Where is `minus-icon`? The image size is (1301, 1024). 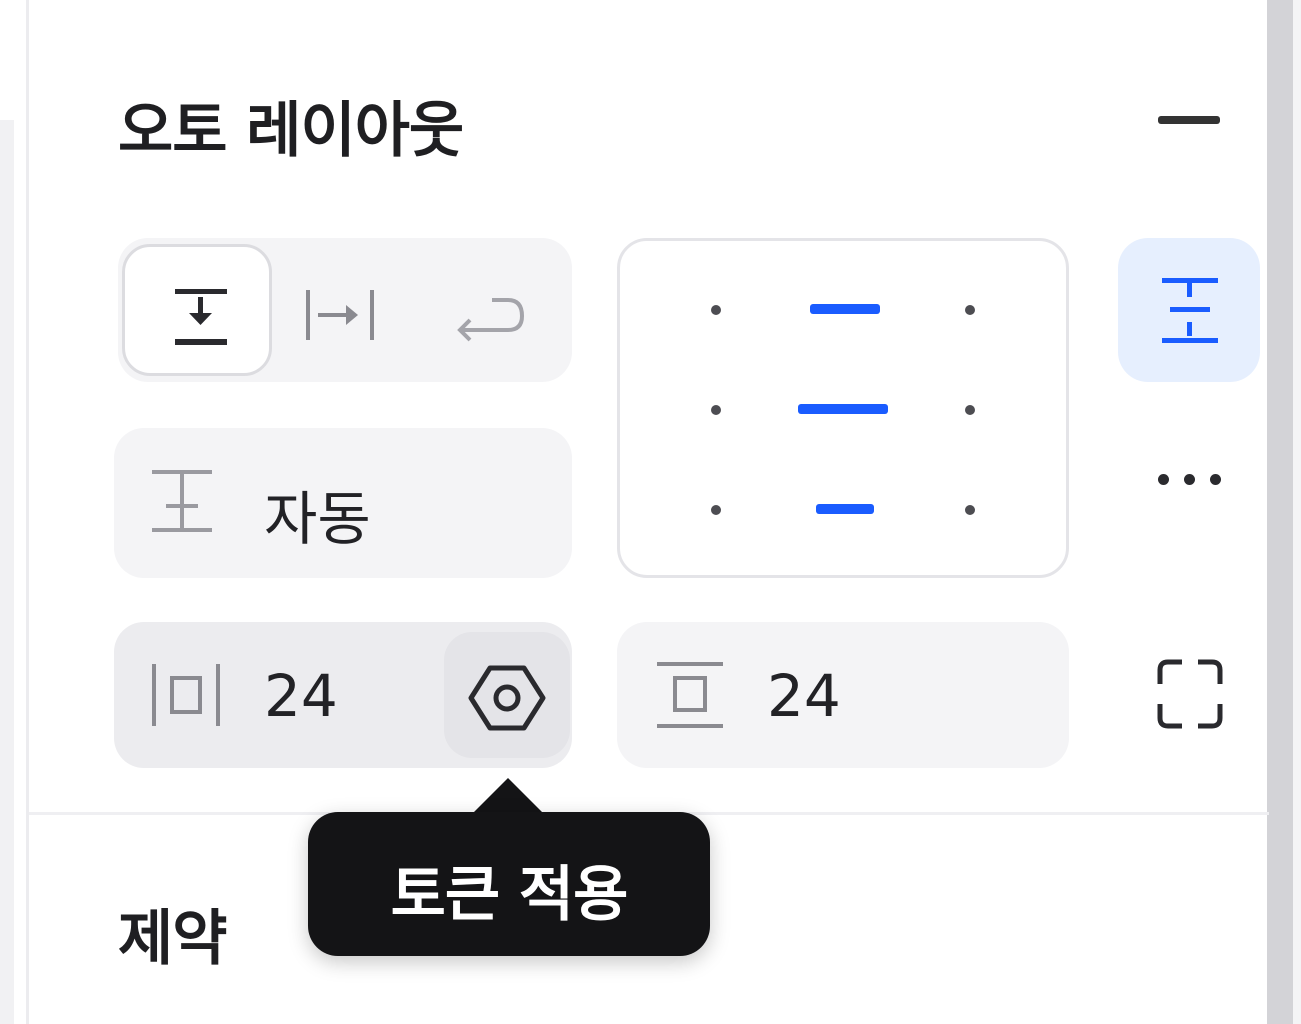 minus-icon is located at coordinates (1189, 120).